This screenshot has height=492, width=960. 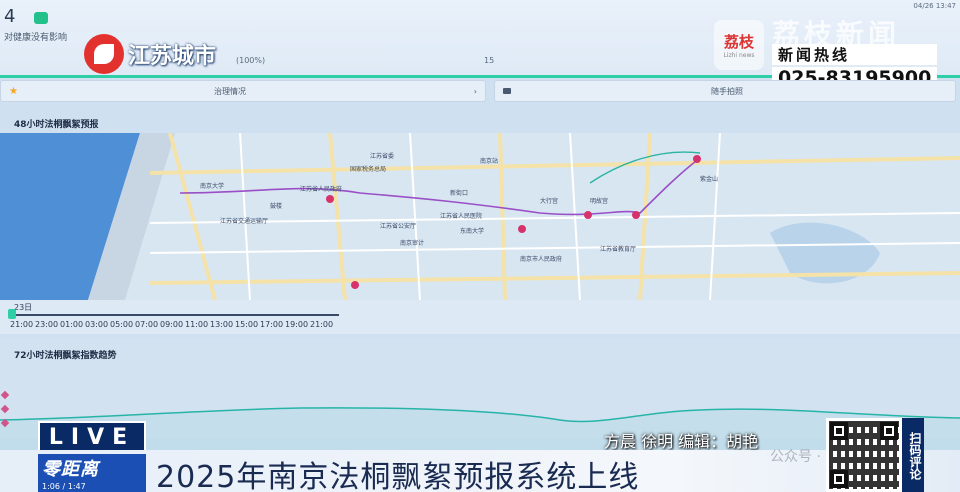 I want to click on percent-readout: (100%), so click(x=251, y=60).